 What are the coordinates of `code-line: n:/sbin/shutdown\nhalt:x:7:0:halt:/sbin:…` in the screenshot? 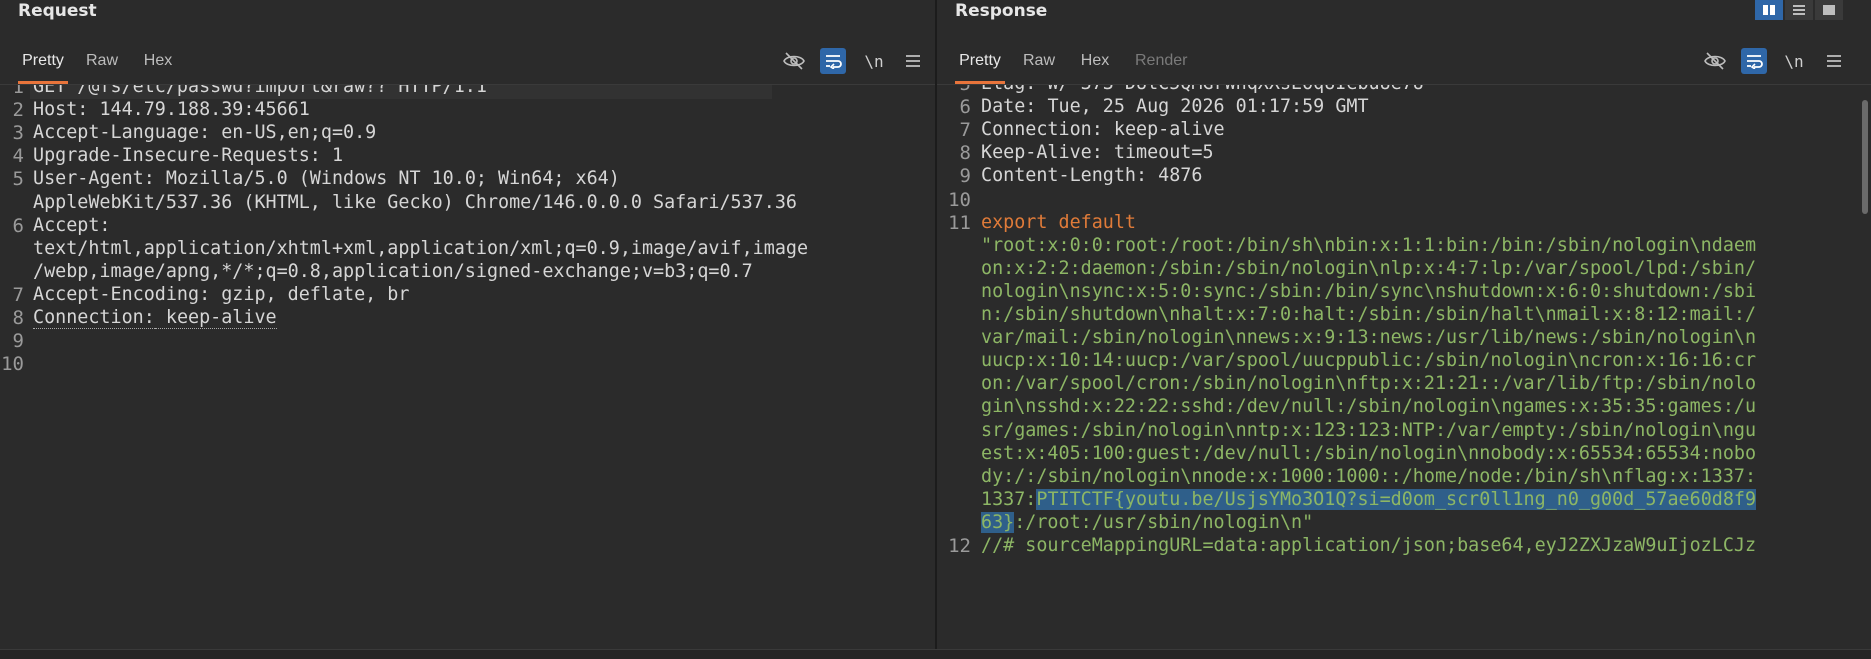 It's located at (1368, 314).